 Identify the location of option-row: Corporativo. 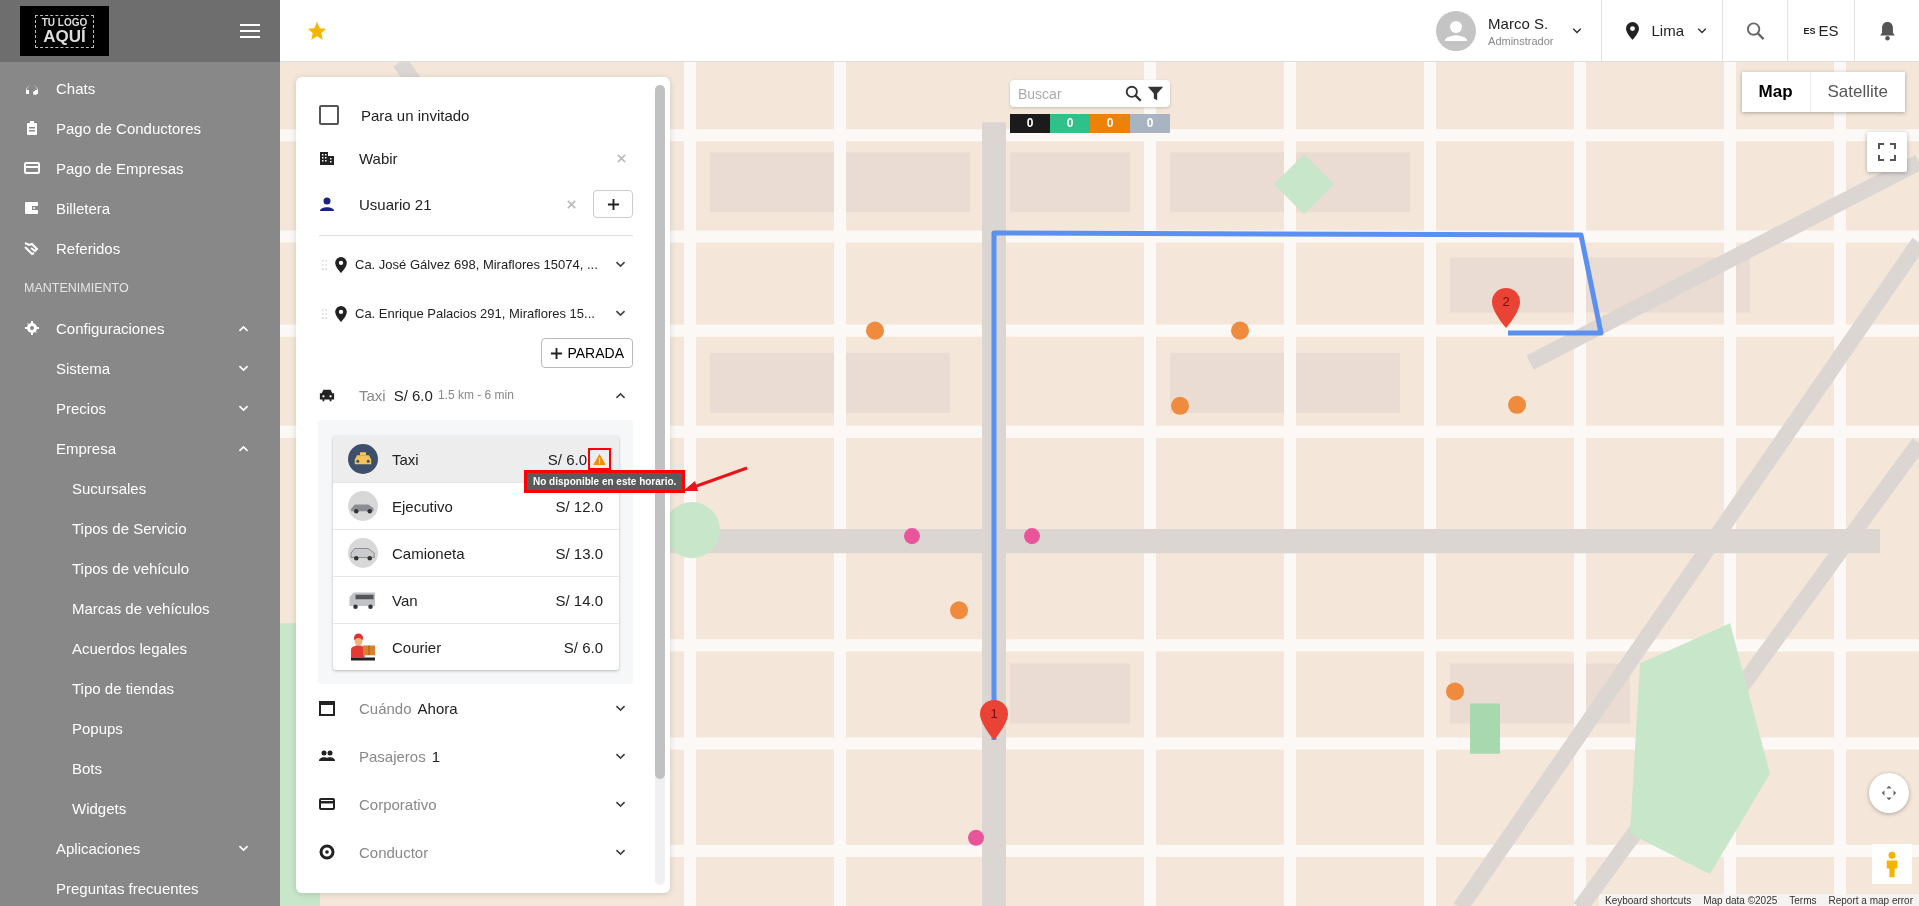
(473, 804).